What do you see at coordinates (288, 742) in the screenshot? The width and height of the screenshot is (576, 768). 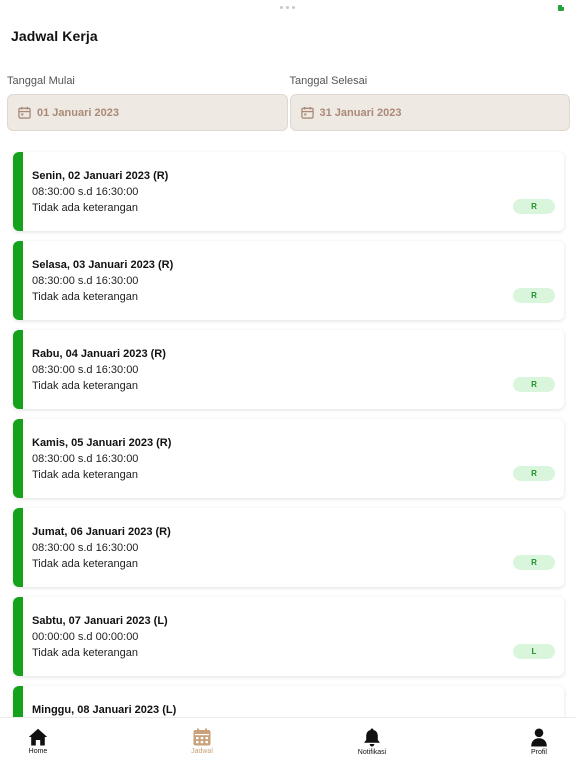 I see `bottom-navigation: Home Jadwal Notifikasi Profil` at bounding box center [288, 742].